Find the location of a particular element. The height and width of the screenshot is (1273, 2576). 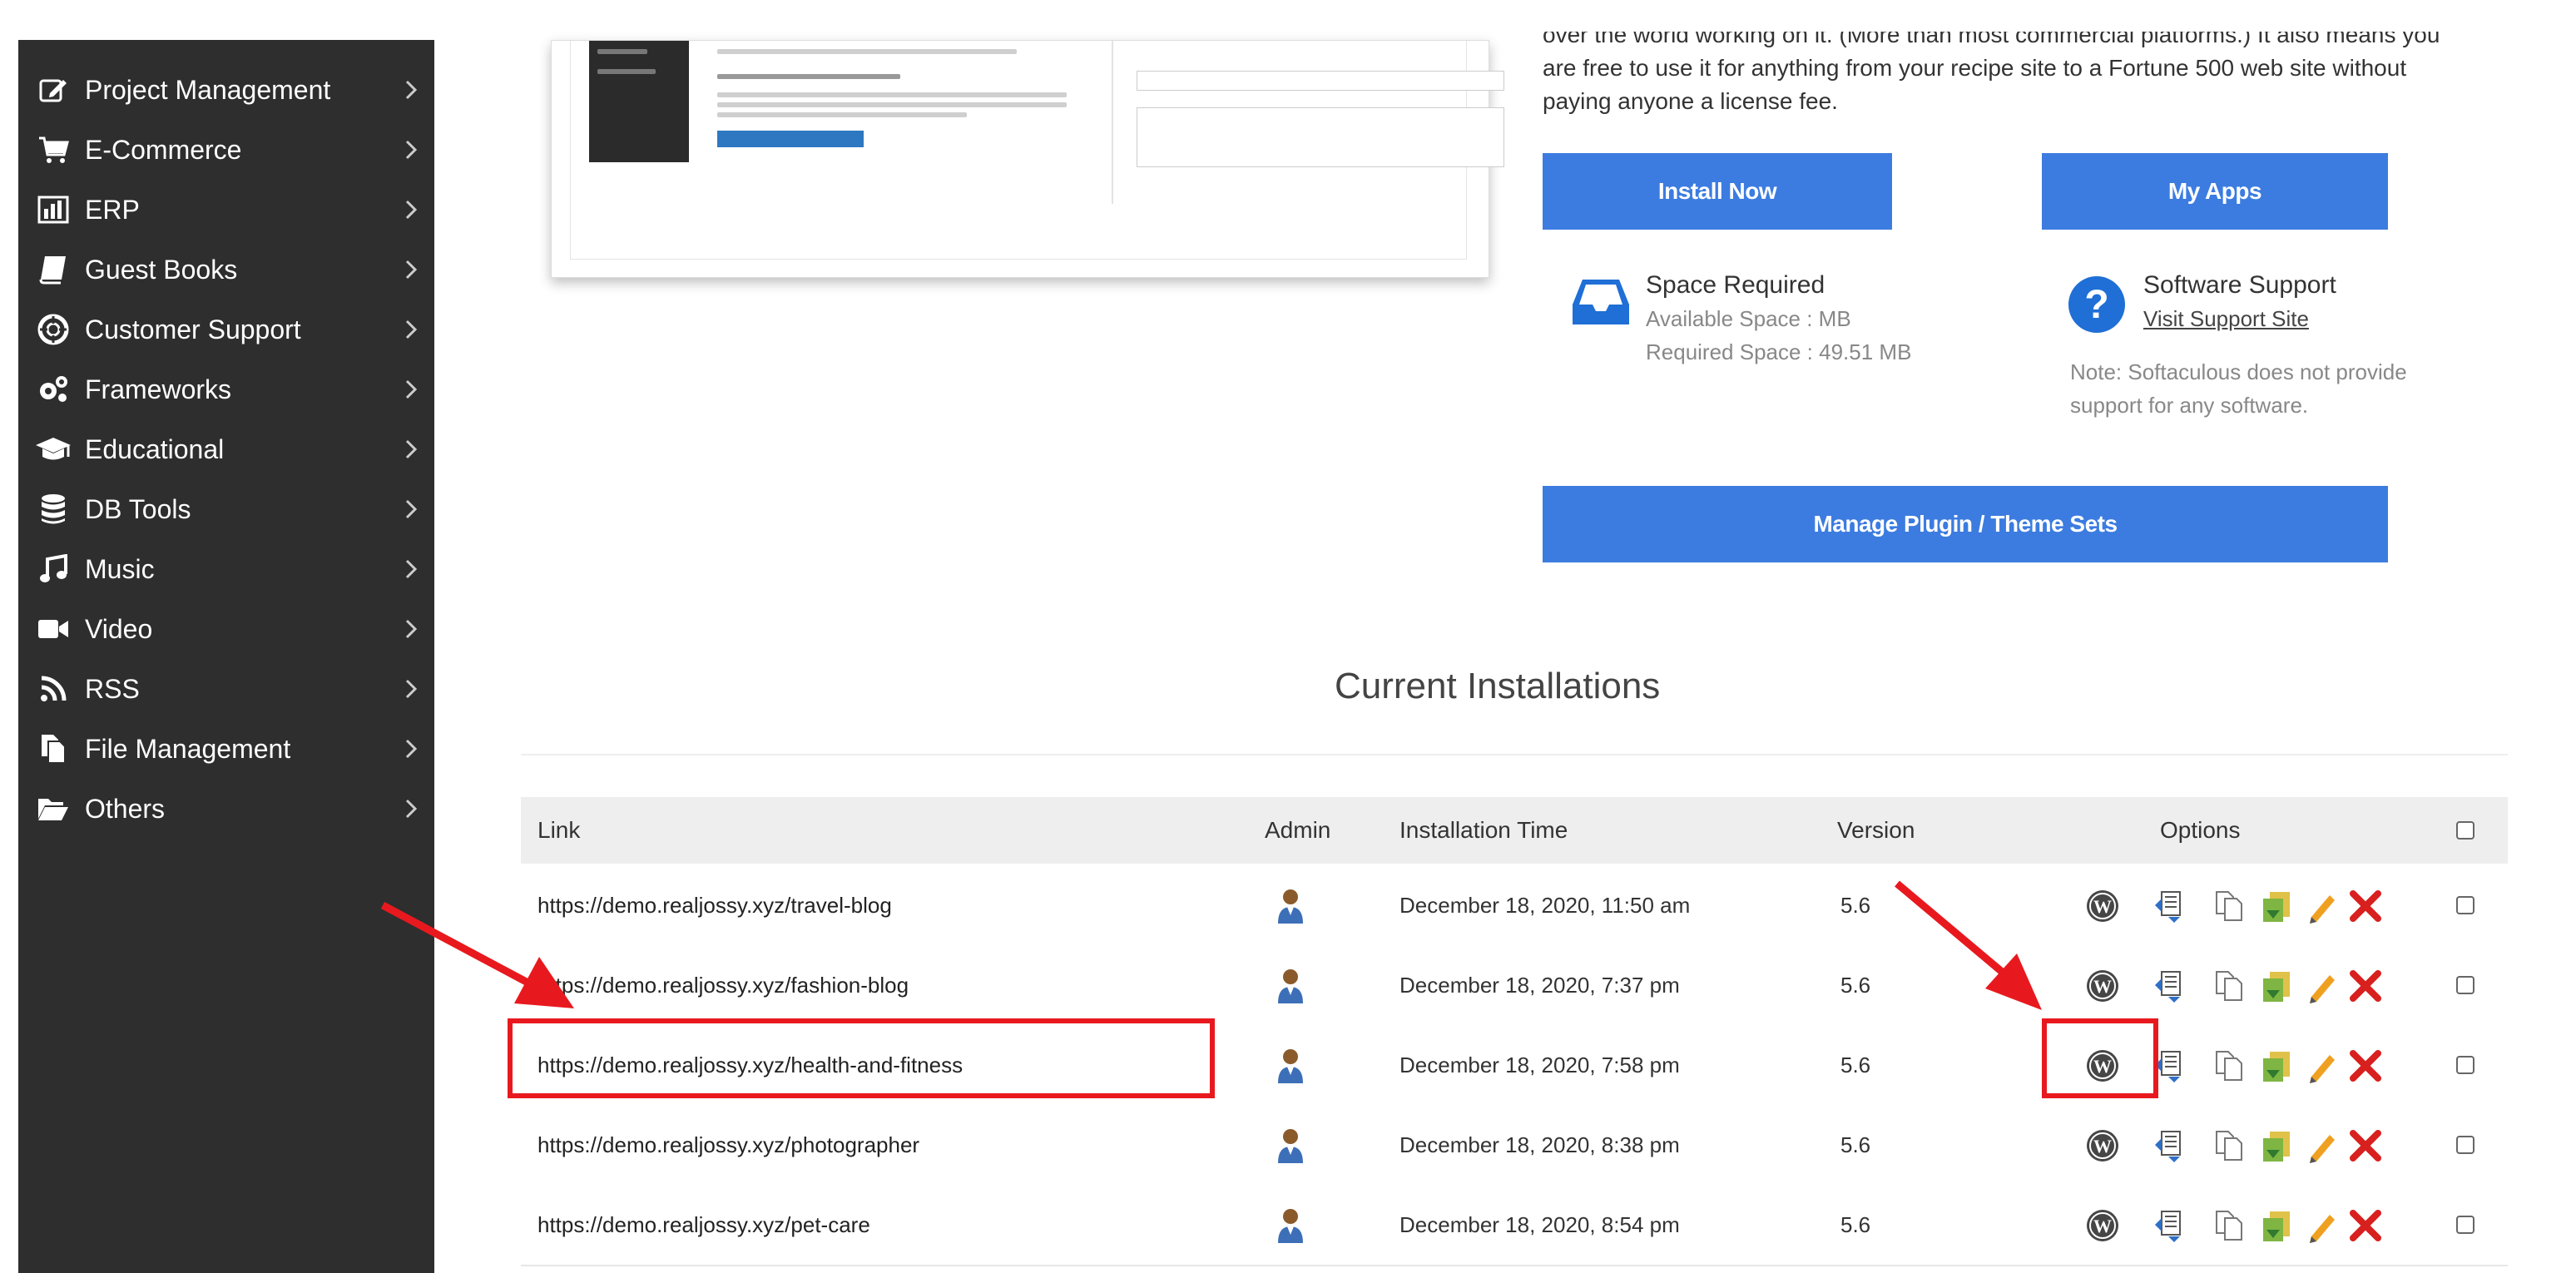

annotation-arrows is located at coordinates (1211, 945).